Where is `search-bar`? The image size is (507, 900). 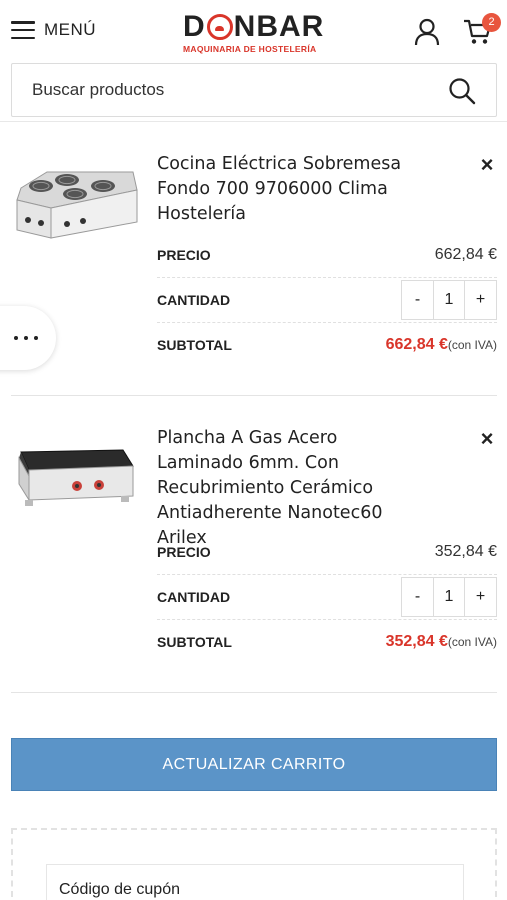 search-bar is located at coordinates (254, 90).